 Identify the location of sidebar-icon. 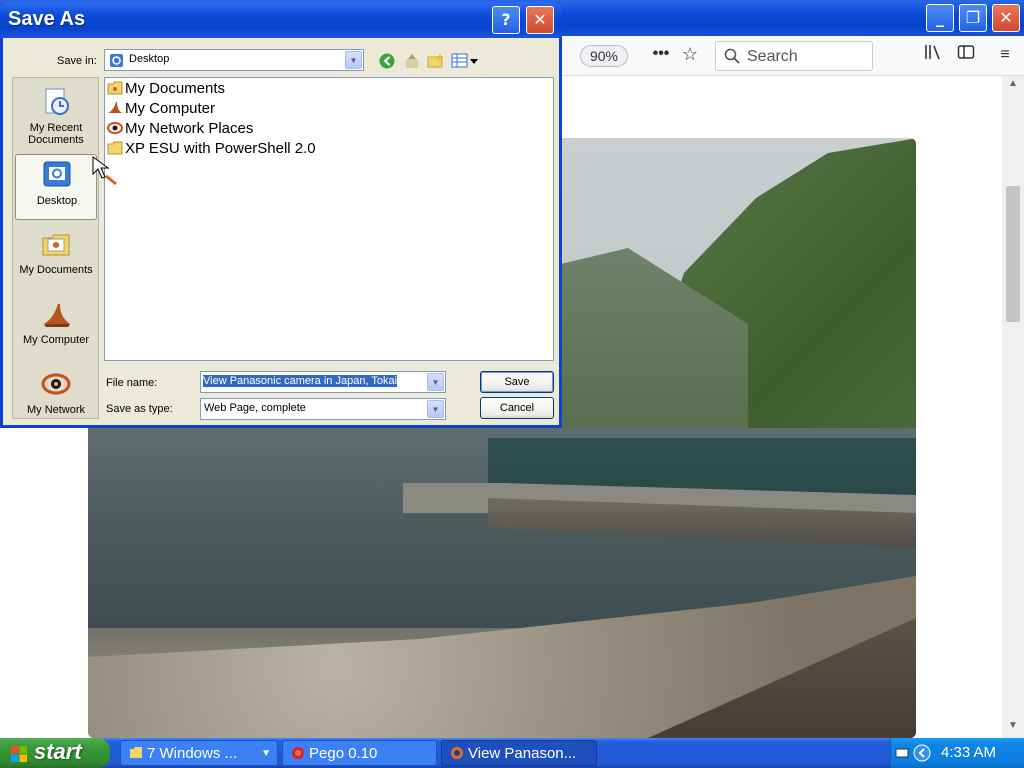
(966, 55).